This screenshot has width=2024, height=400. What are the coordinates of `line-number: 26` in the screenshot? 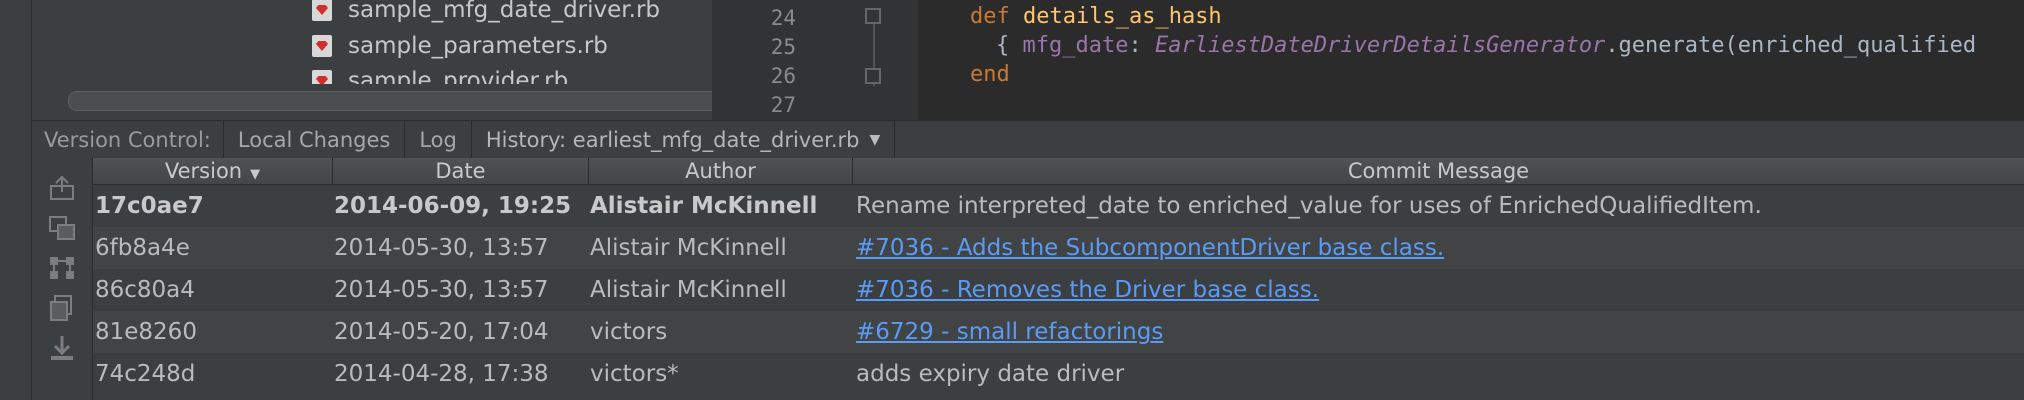 It's located at (783, 76).